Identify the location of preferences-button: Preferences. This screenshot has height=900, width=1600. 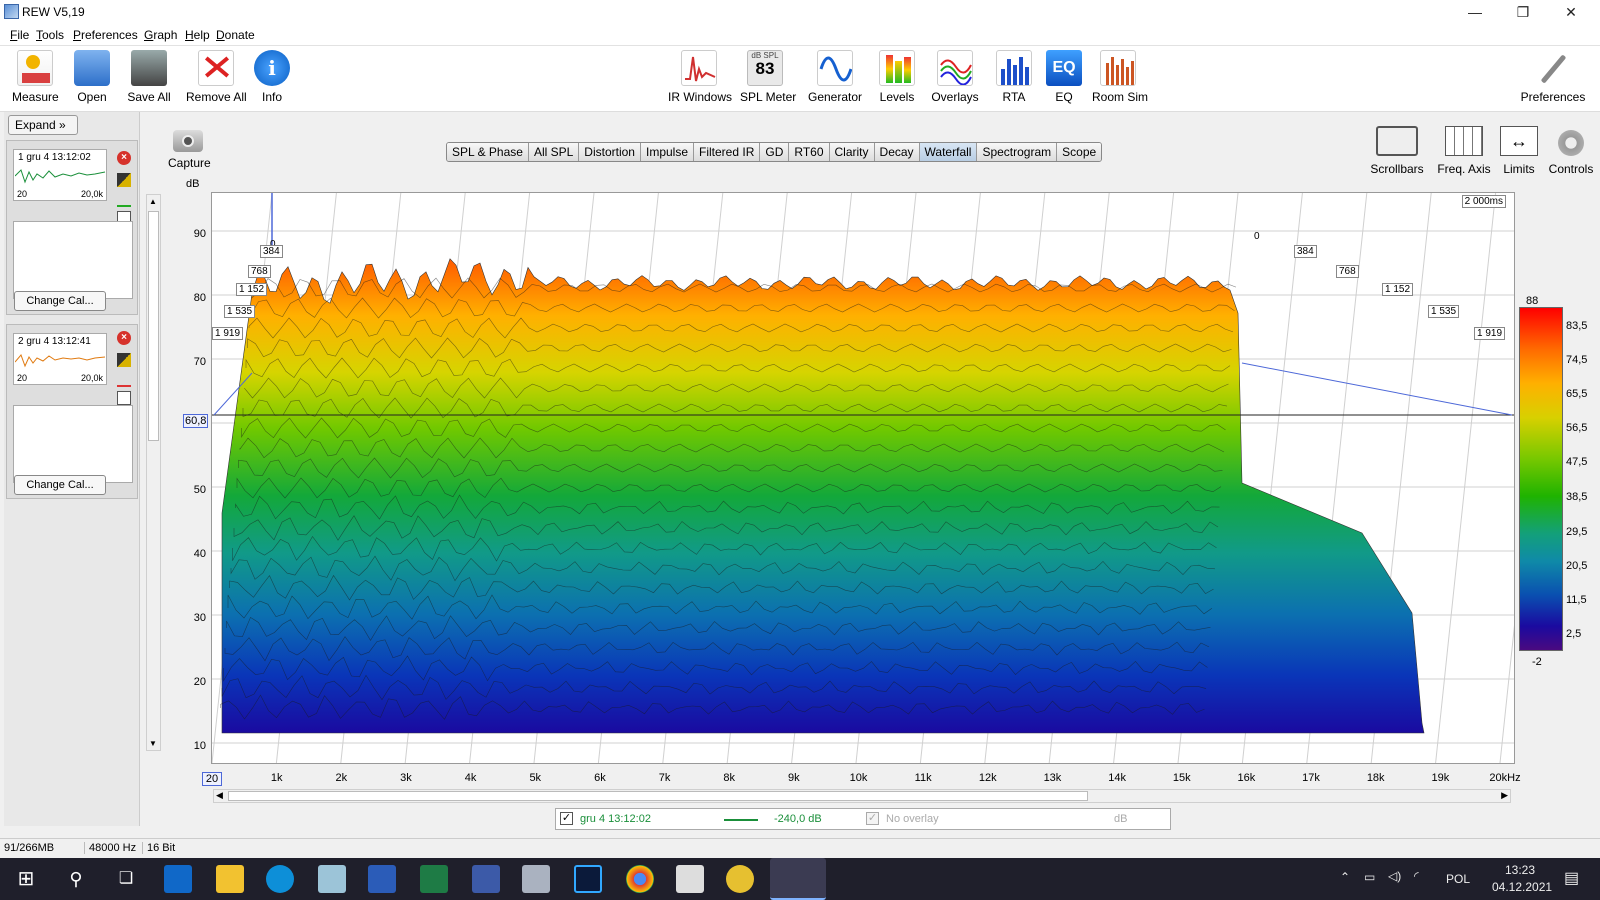
(1553, 77).